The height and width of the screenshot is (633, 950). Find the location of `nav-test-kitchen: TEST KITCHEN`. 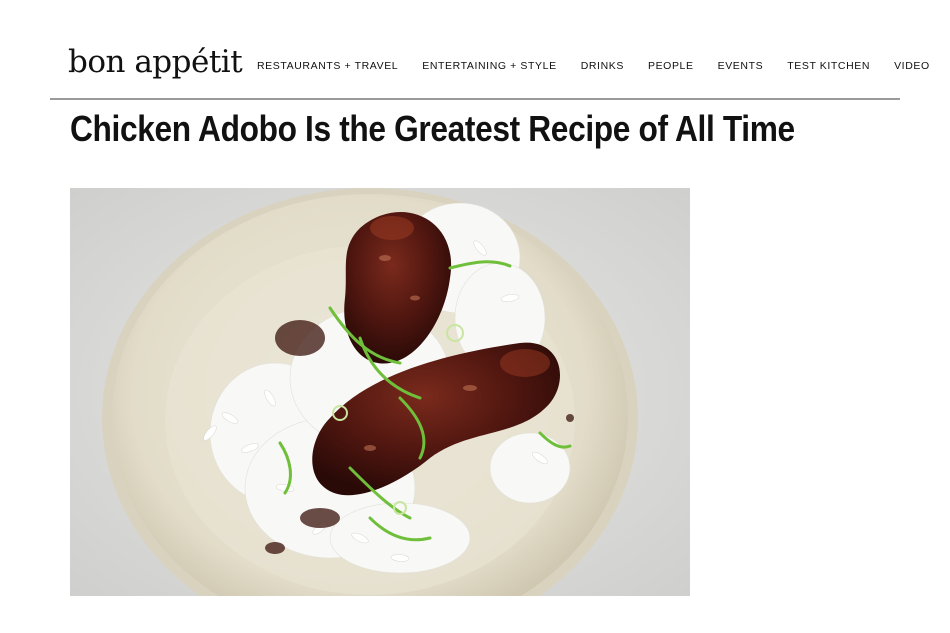

nav-test-kitchen: TEST KITCHEN is located at coordinates (828, 66).